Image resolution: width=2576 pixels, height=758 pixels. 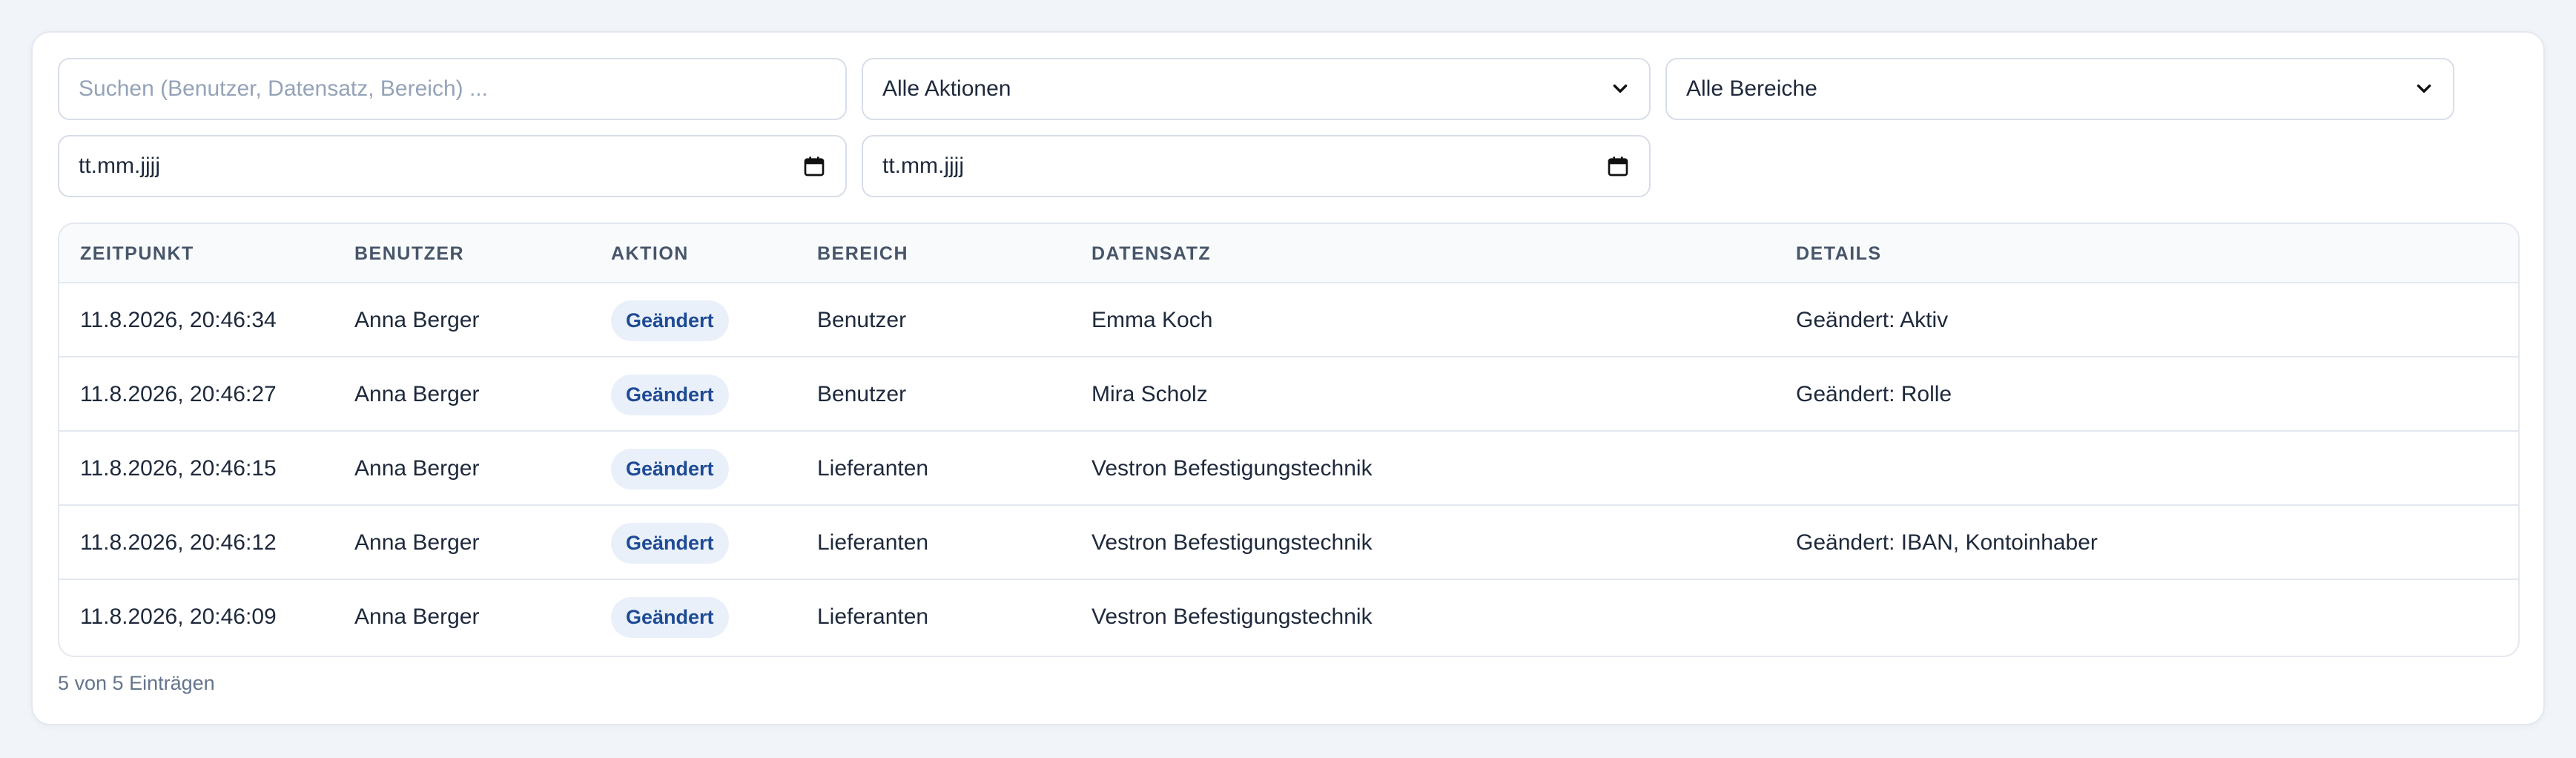 What do you see at coordinates (1839, 253) in the screenshot?
I see `header-details: DETAILS` at bounding box center [1839, 253].